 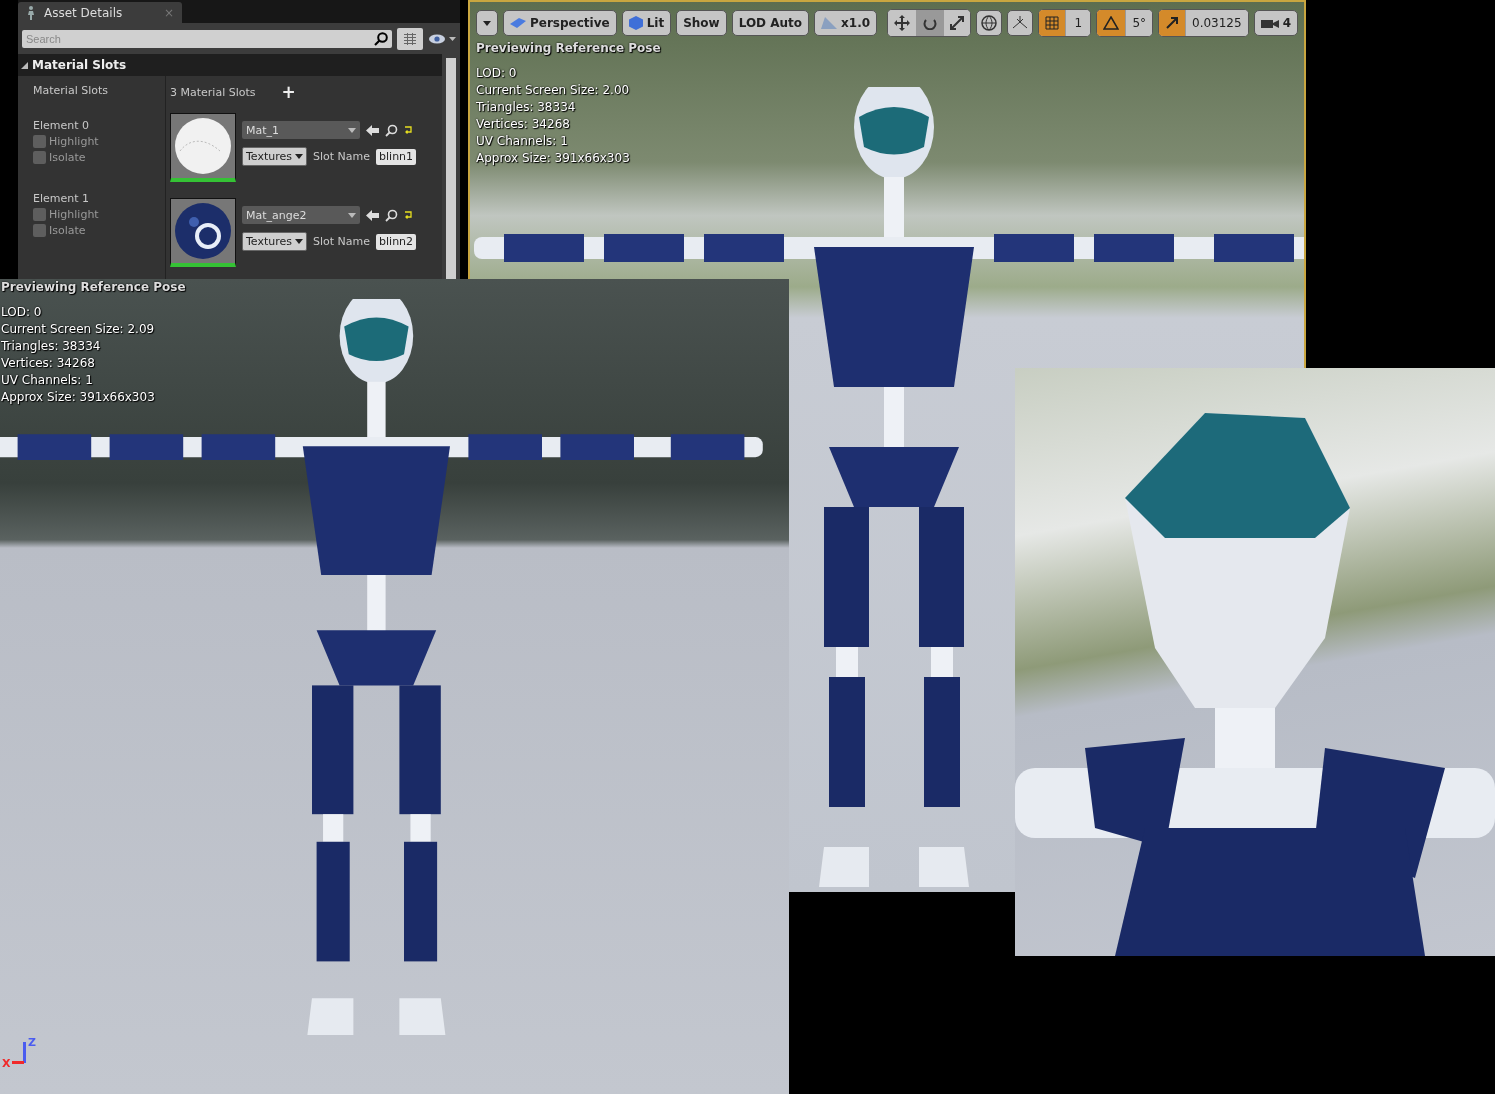 I want to click on lit-button: Lit, so click(x=646, y=23).